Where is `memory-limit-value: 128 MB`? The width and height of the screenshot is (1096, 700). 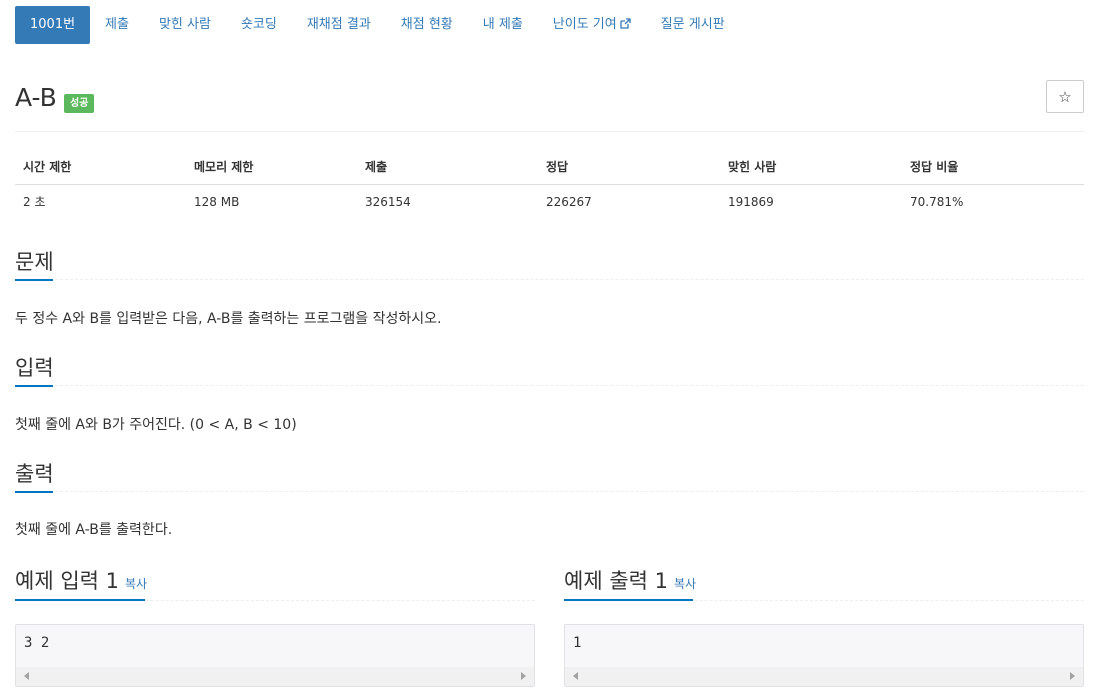 memory-limit-value: 128 MB is located at coordinates (217, 201).